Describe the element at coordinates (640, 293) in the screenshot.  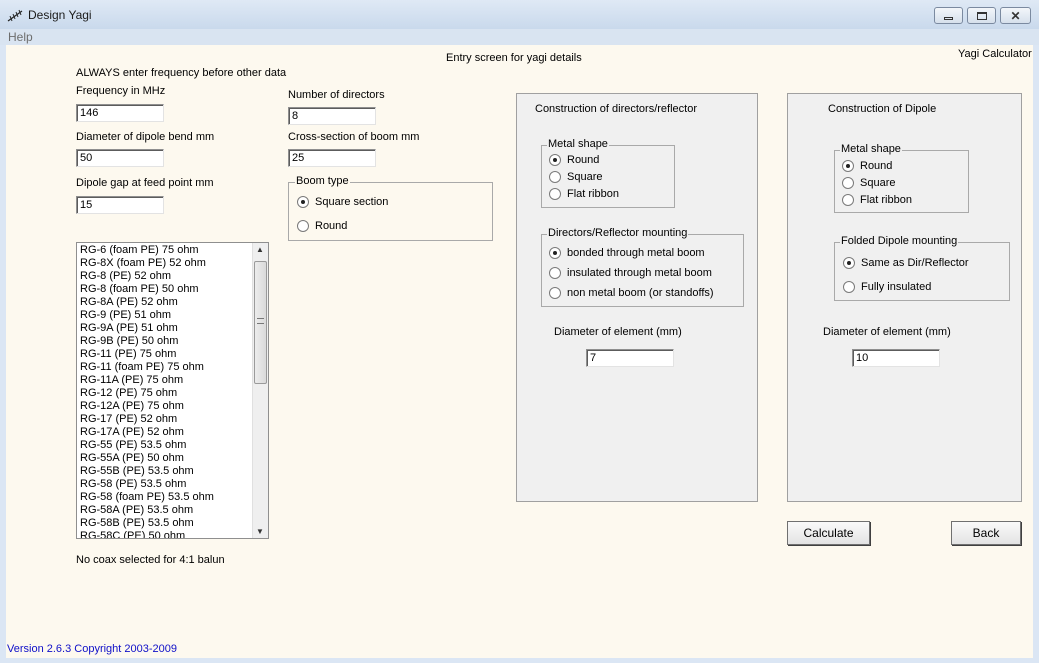
I see `mount-nonmetal-label: non metal boom (or standoffs)` at that location.